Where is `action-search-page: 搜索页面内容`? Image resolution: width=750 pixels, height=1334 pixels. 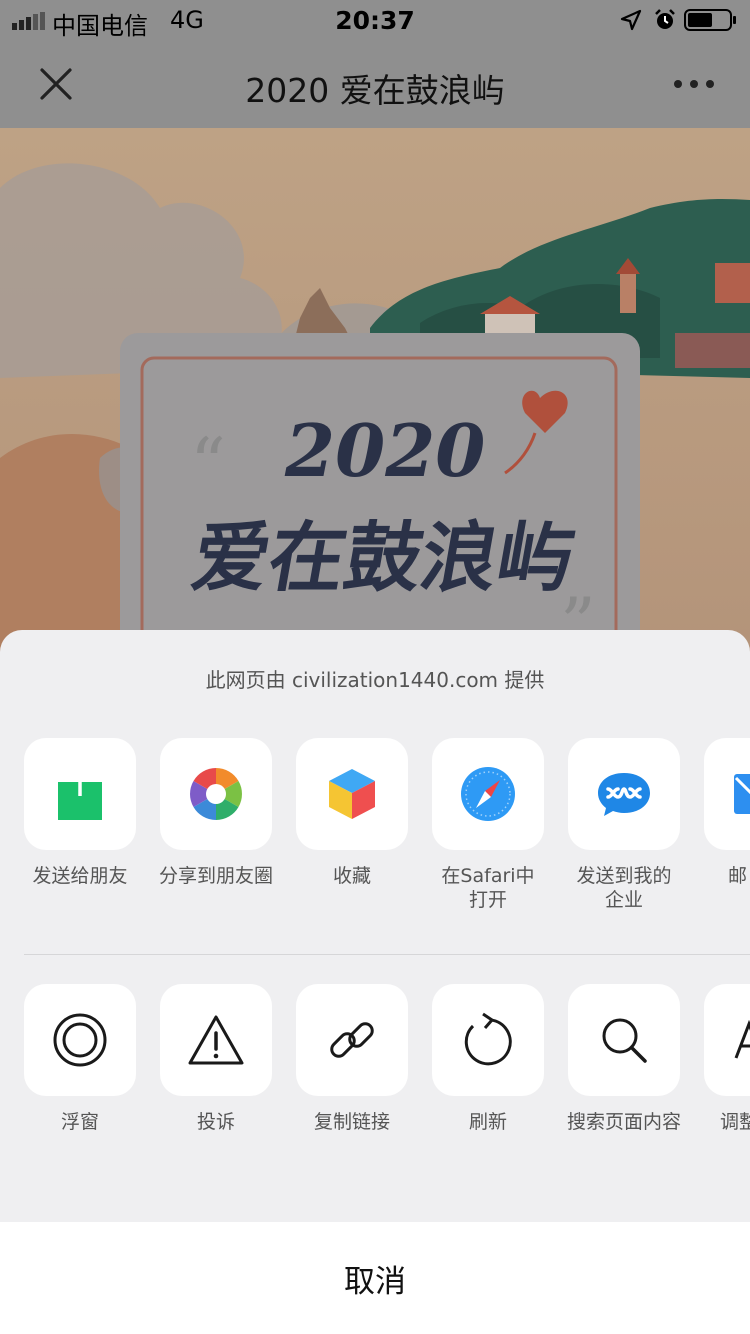 action-search-page: 搜索页面内容 is located at coordinates (624, 1059).